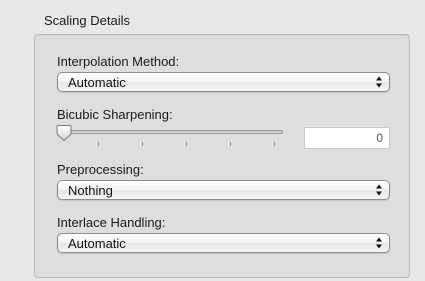 The width and height of the screenshot is (425, 281). I want to click on preprocessing-label: Preprocessing:, so click(100, 169).